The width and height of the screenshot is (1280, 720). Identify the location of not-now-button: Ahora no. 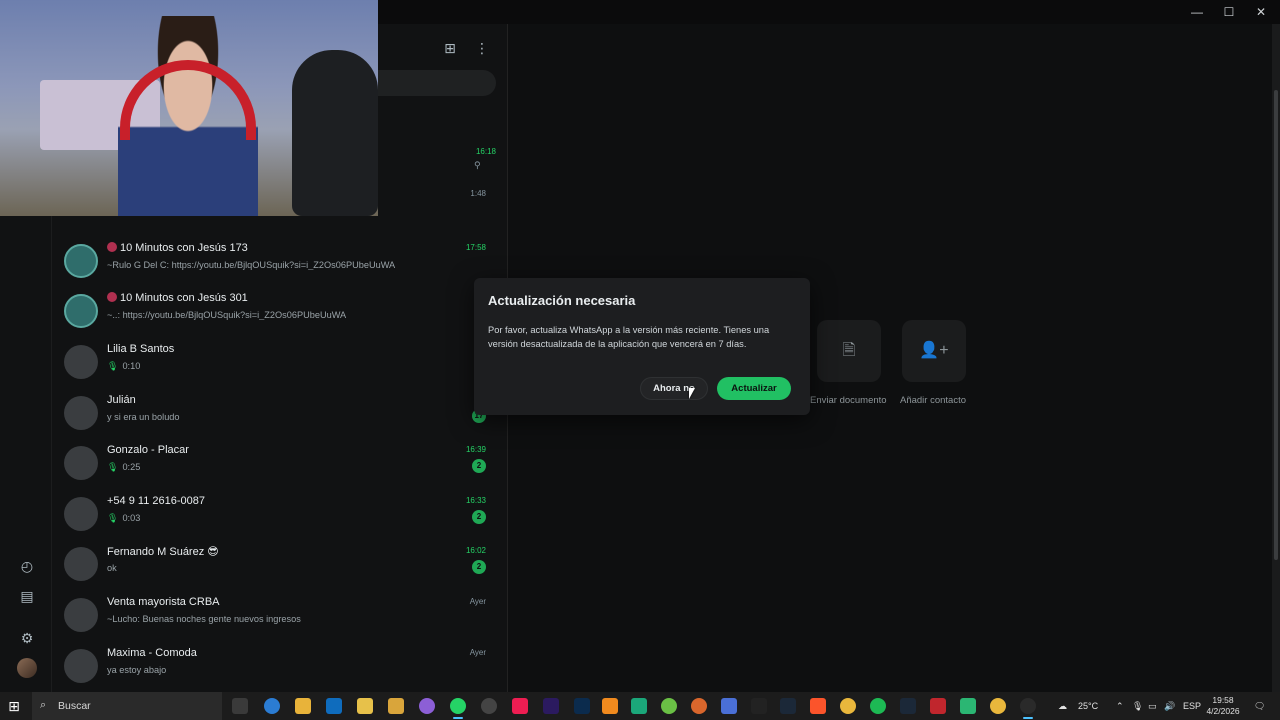
(674, 388).